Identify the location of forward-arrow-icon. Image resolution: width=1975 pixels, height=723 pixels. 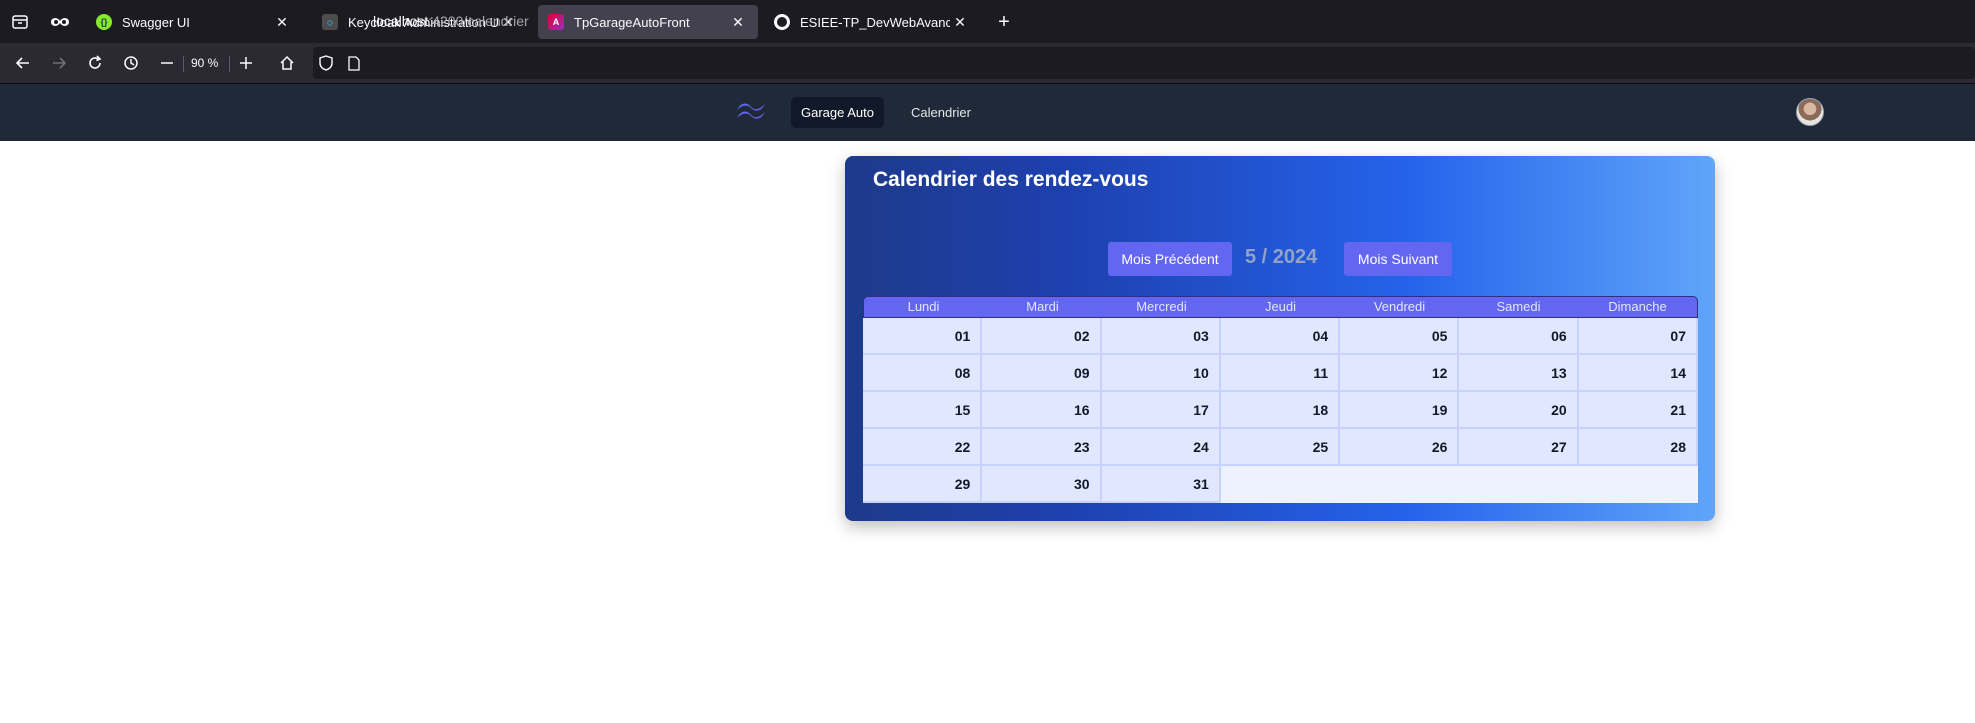
(59, 63).